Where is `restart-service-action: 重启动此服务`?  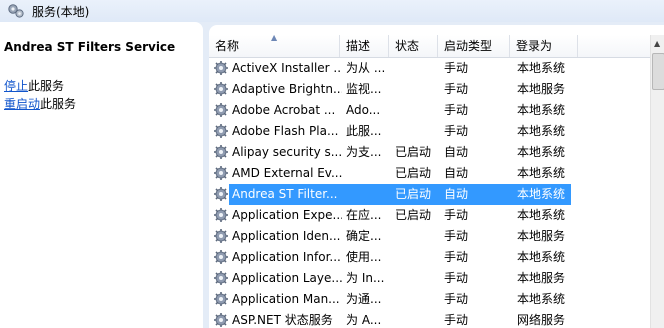
restart-service-action: 重启动此服务 is located at coordinates (40, 103).